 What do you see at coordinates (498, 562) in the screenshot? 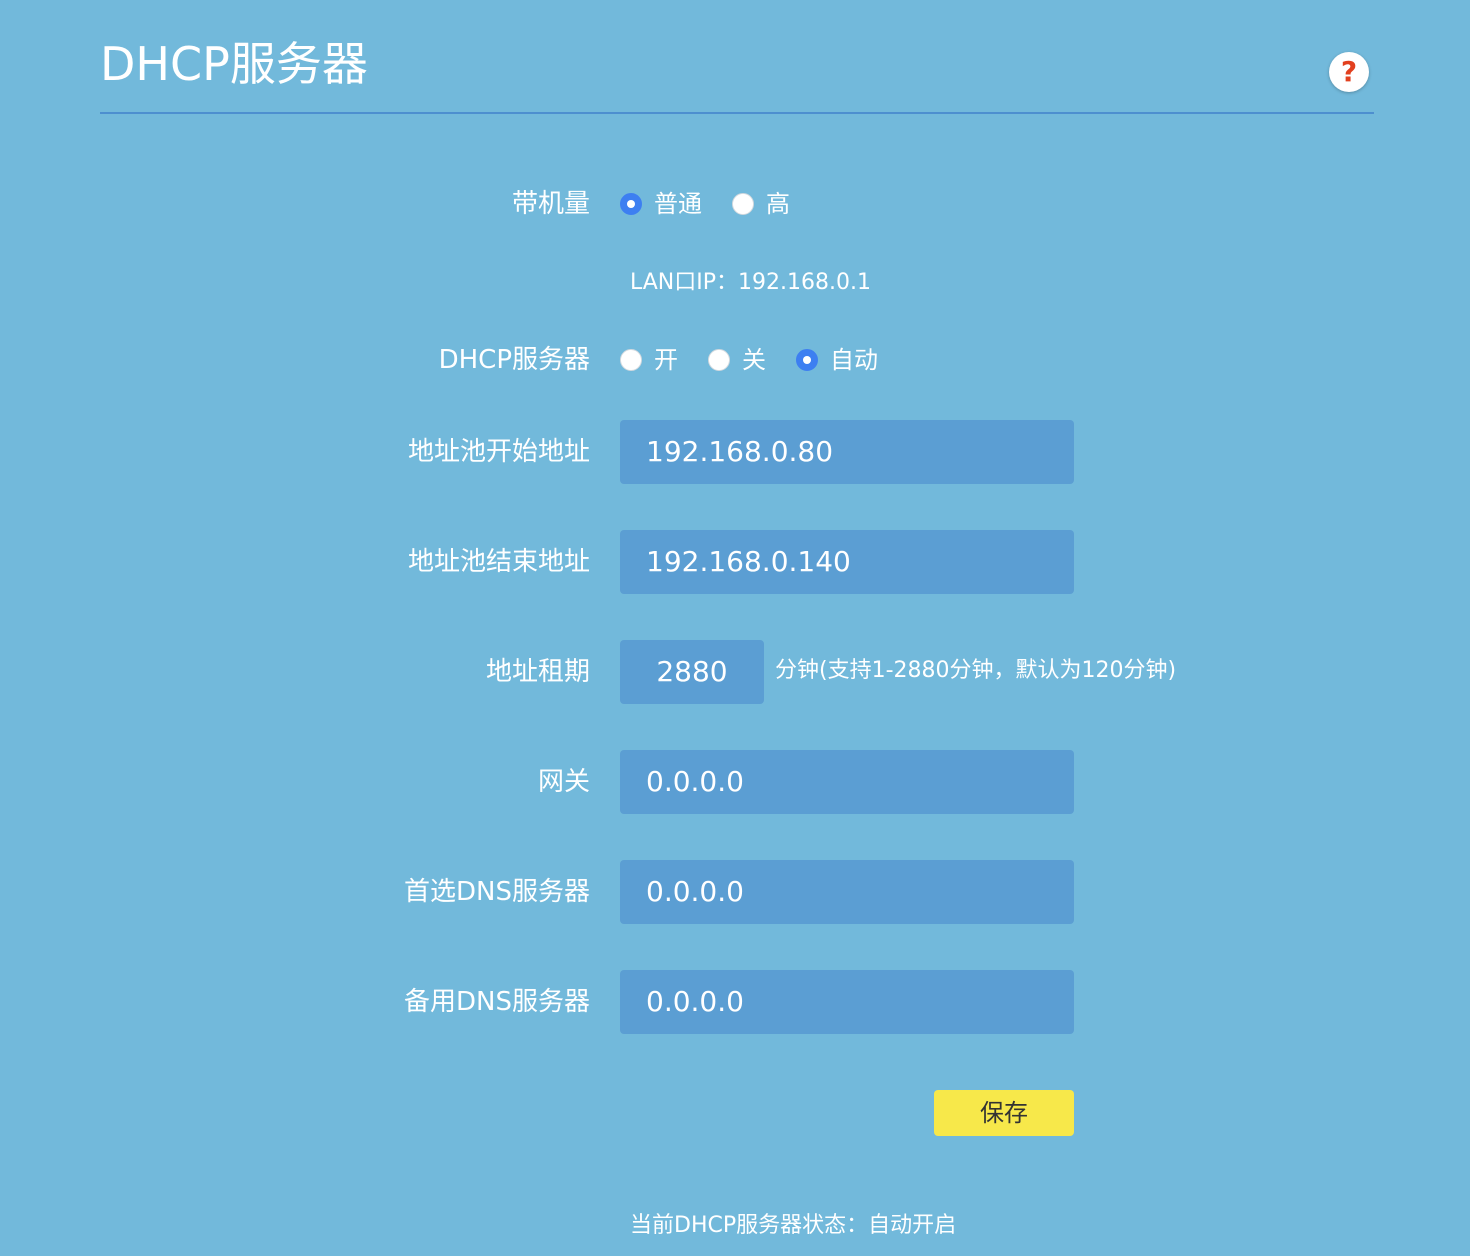
I see `pool-end-label: 地址池结束地址` at bounding box center [498, 562].